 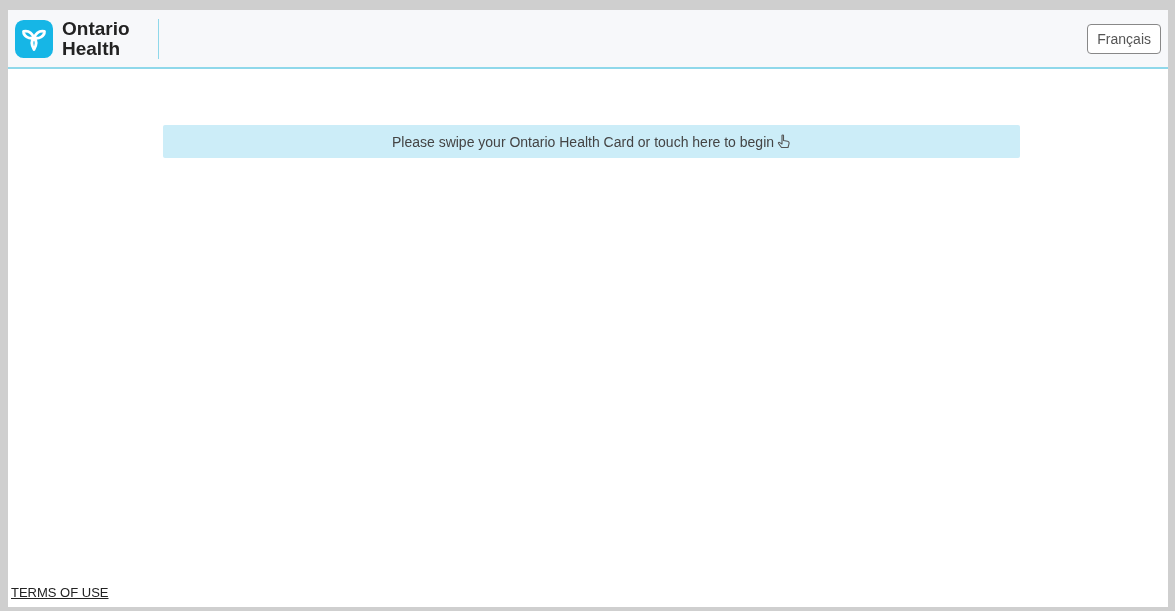 What do you see at coordinates (1124, 38) in the screenshot?
I see `language-button: Français` at bounding box center [1124, 38].